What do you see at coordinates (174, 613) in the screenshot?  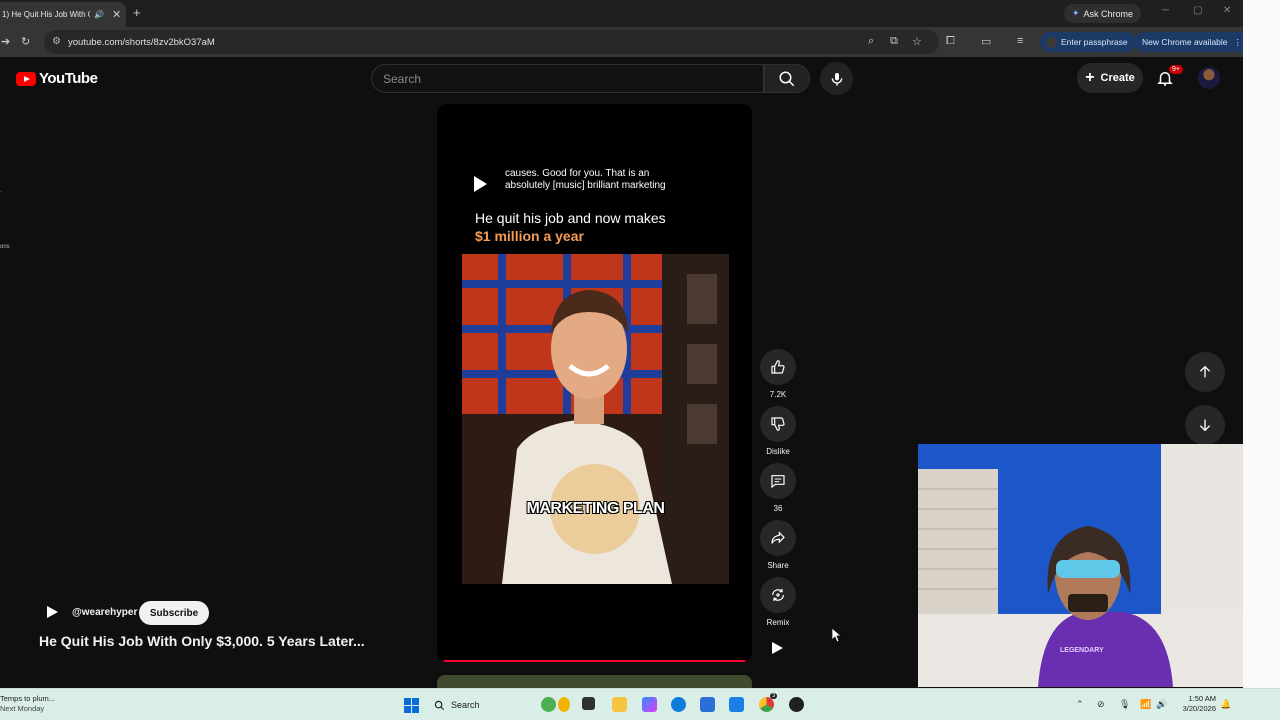 I see `subscribe-button: Subscribe` at bounding box center [174, 613].